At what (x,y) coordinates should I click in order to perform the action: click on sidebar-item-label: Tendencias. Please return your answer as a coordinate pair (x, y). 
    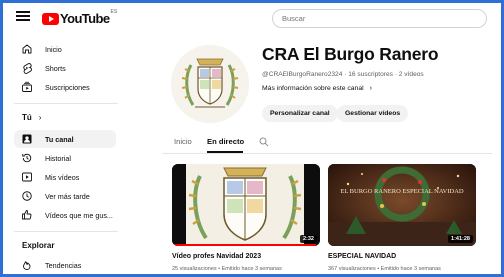
    Looking at the image, I should click on (63, 265).